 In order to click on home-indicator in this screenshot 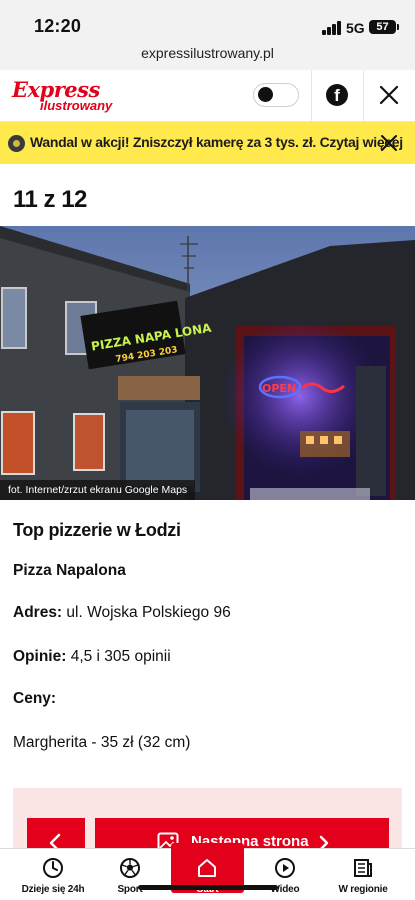, I will do `click(208, 887)`.